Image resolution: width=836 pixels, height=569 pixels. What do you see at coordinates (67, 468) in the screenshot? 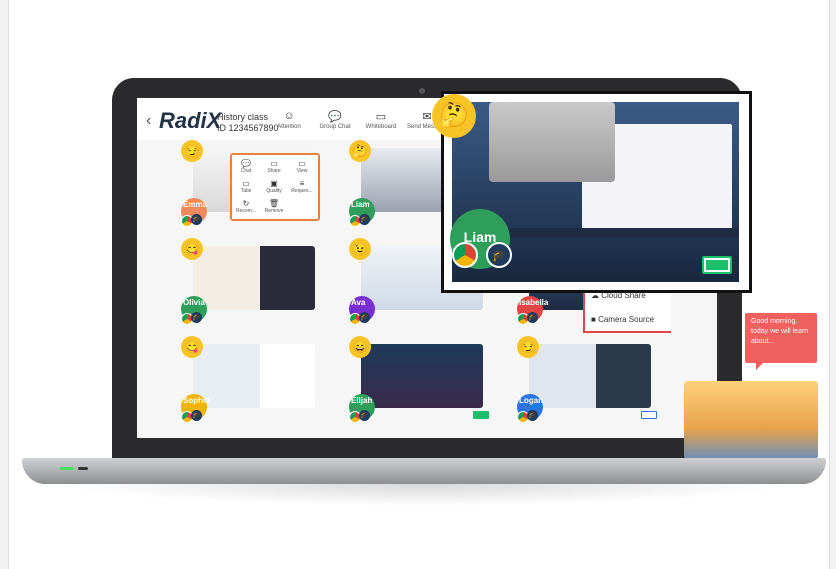
I see `power-led` at bounding box center [67, 468].